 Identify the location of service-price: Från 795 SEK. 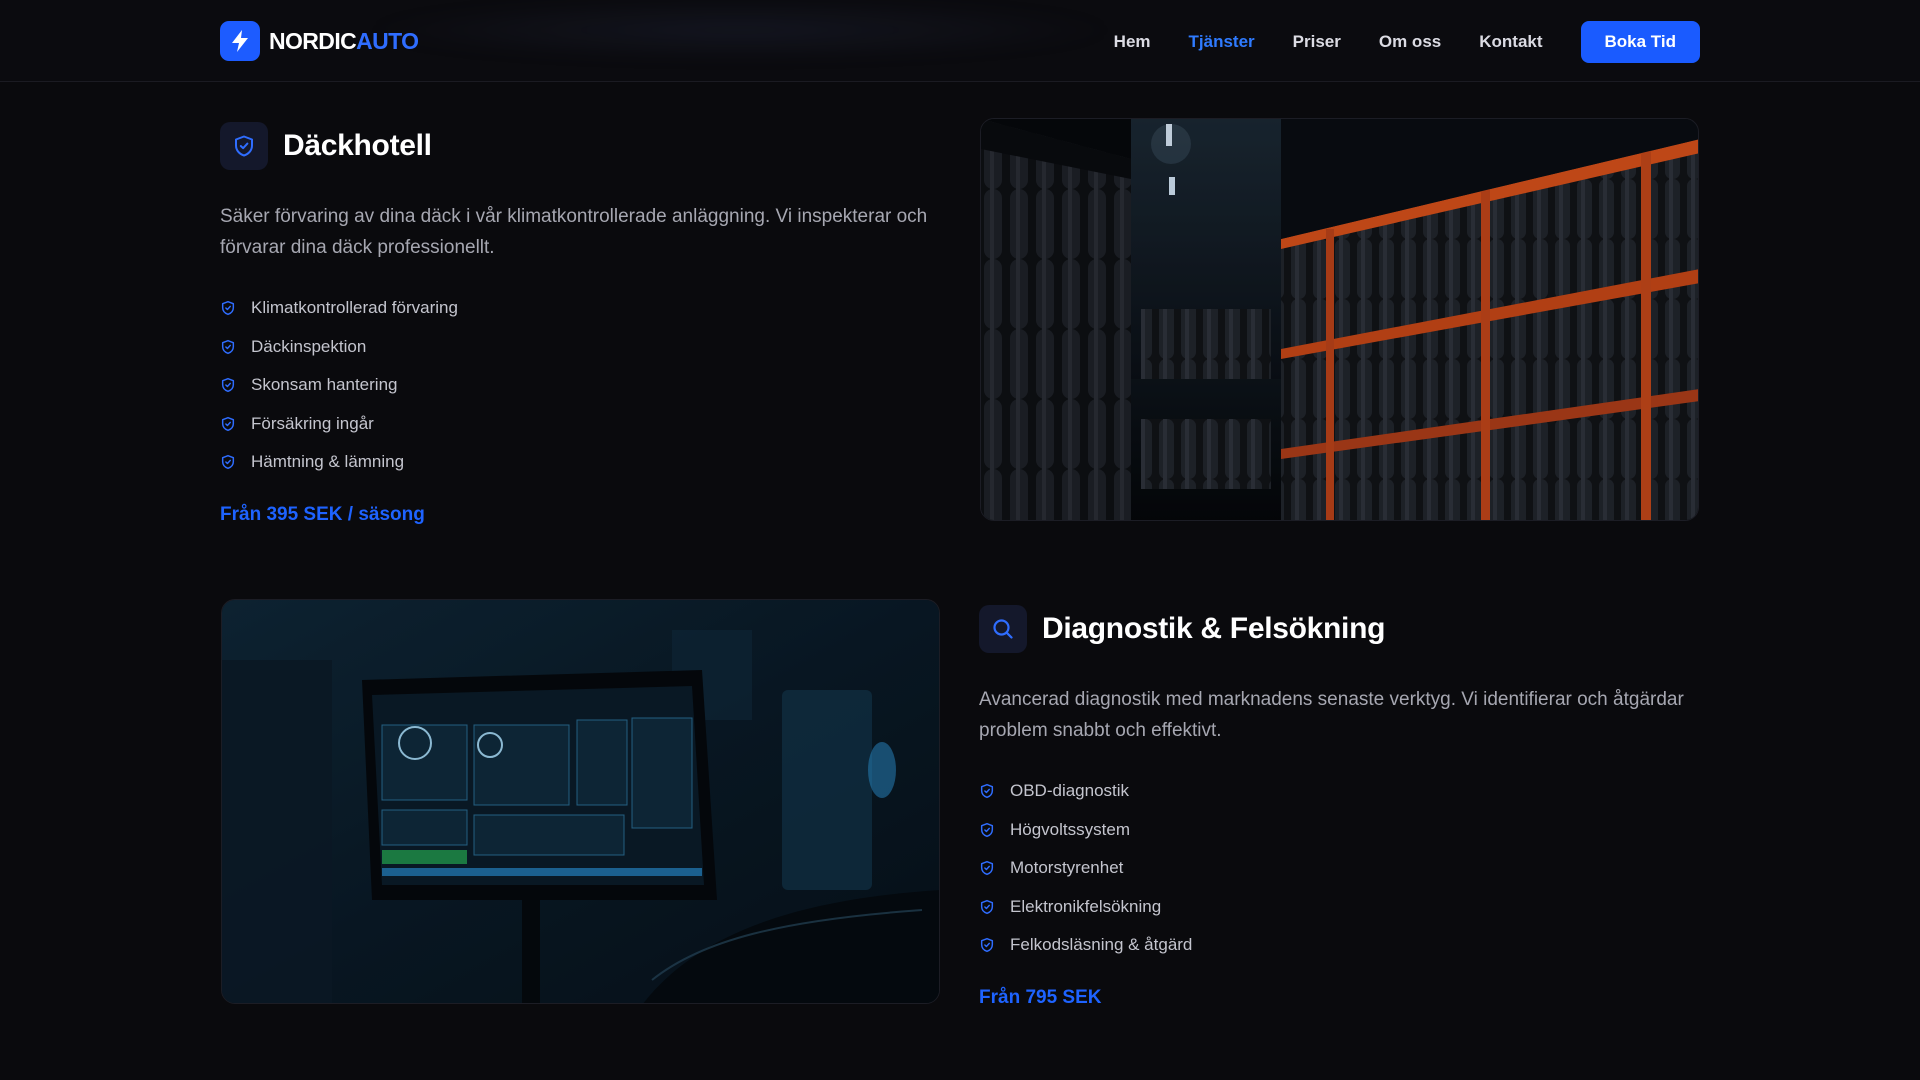
(1040, 997).